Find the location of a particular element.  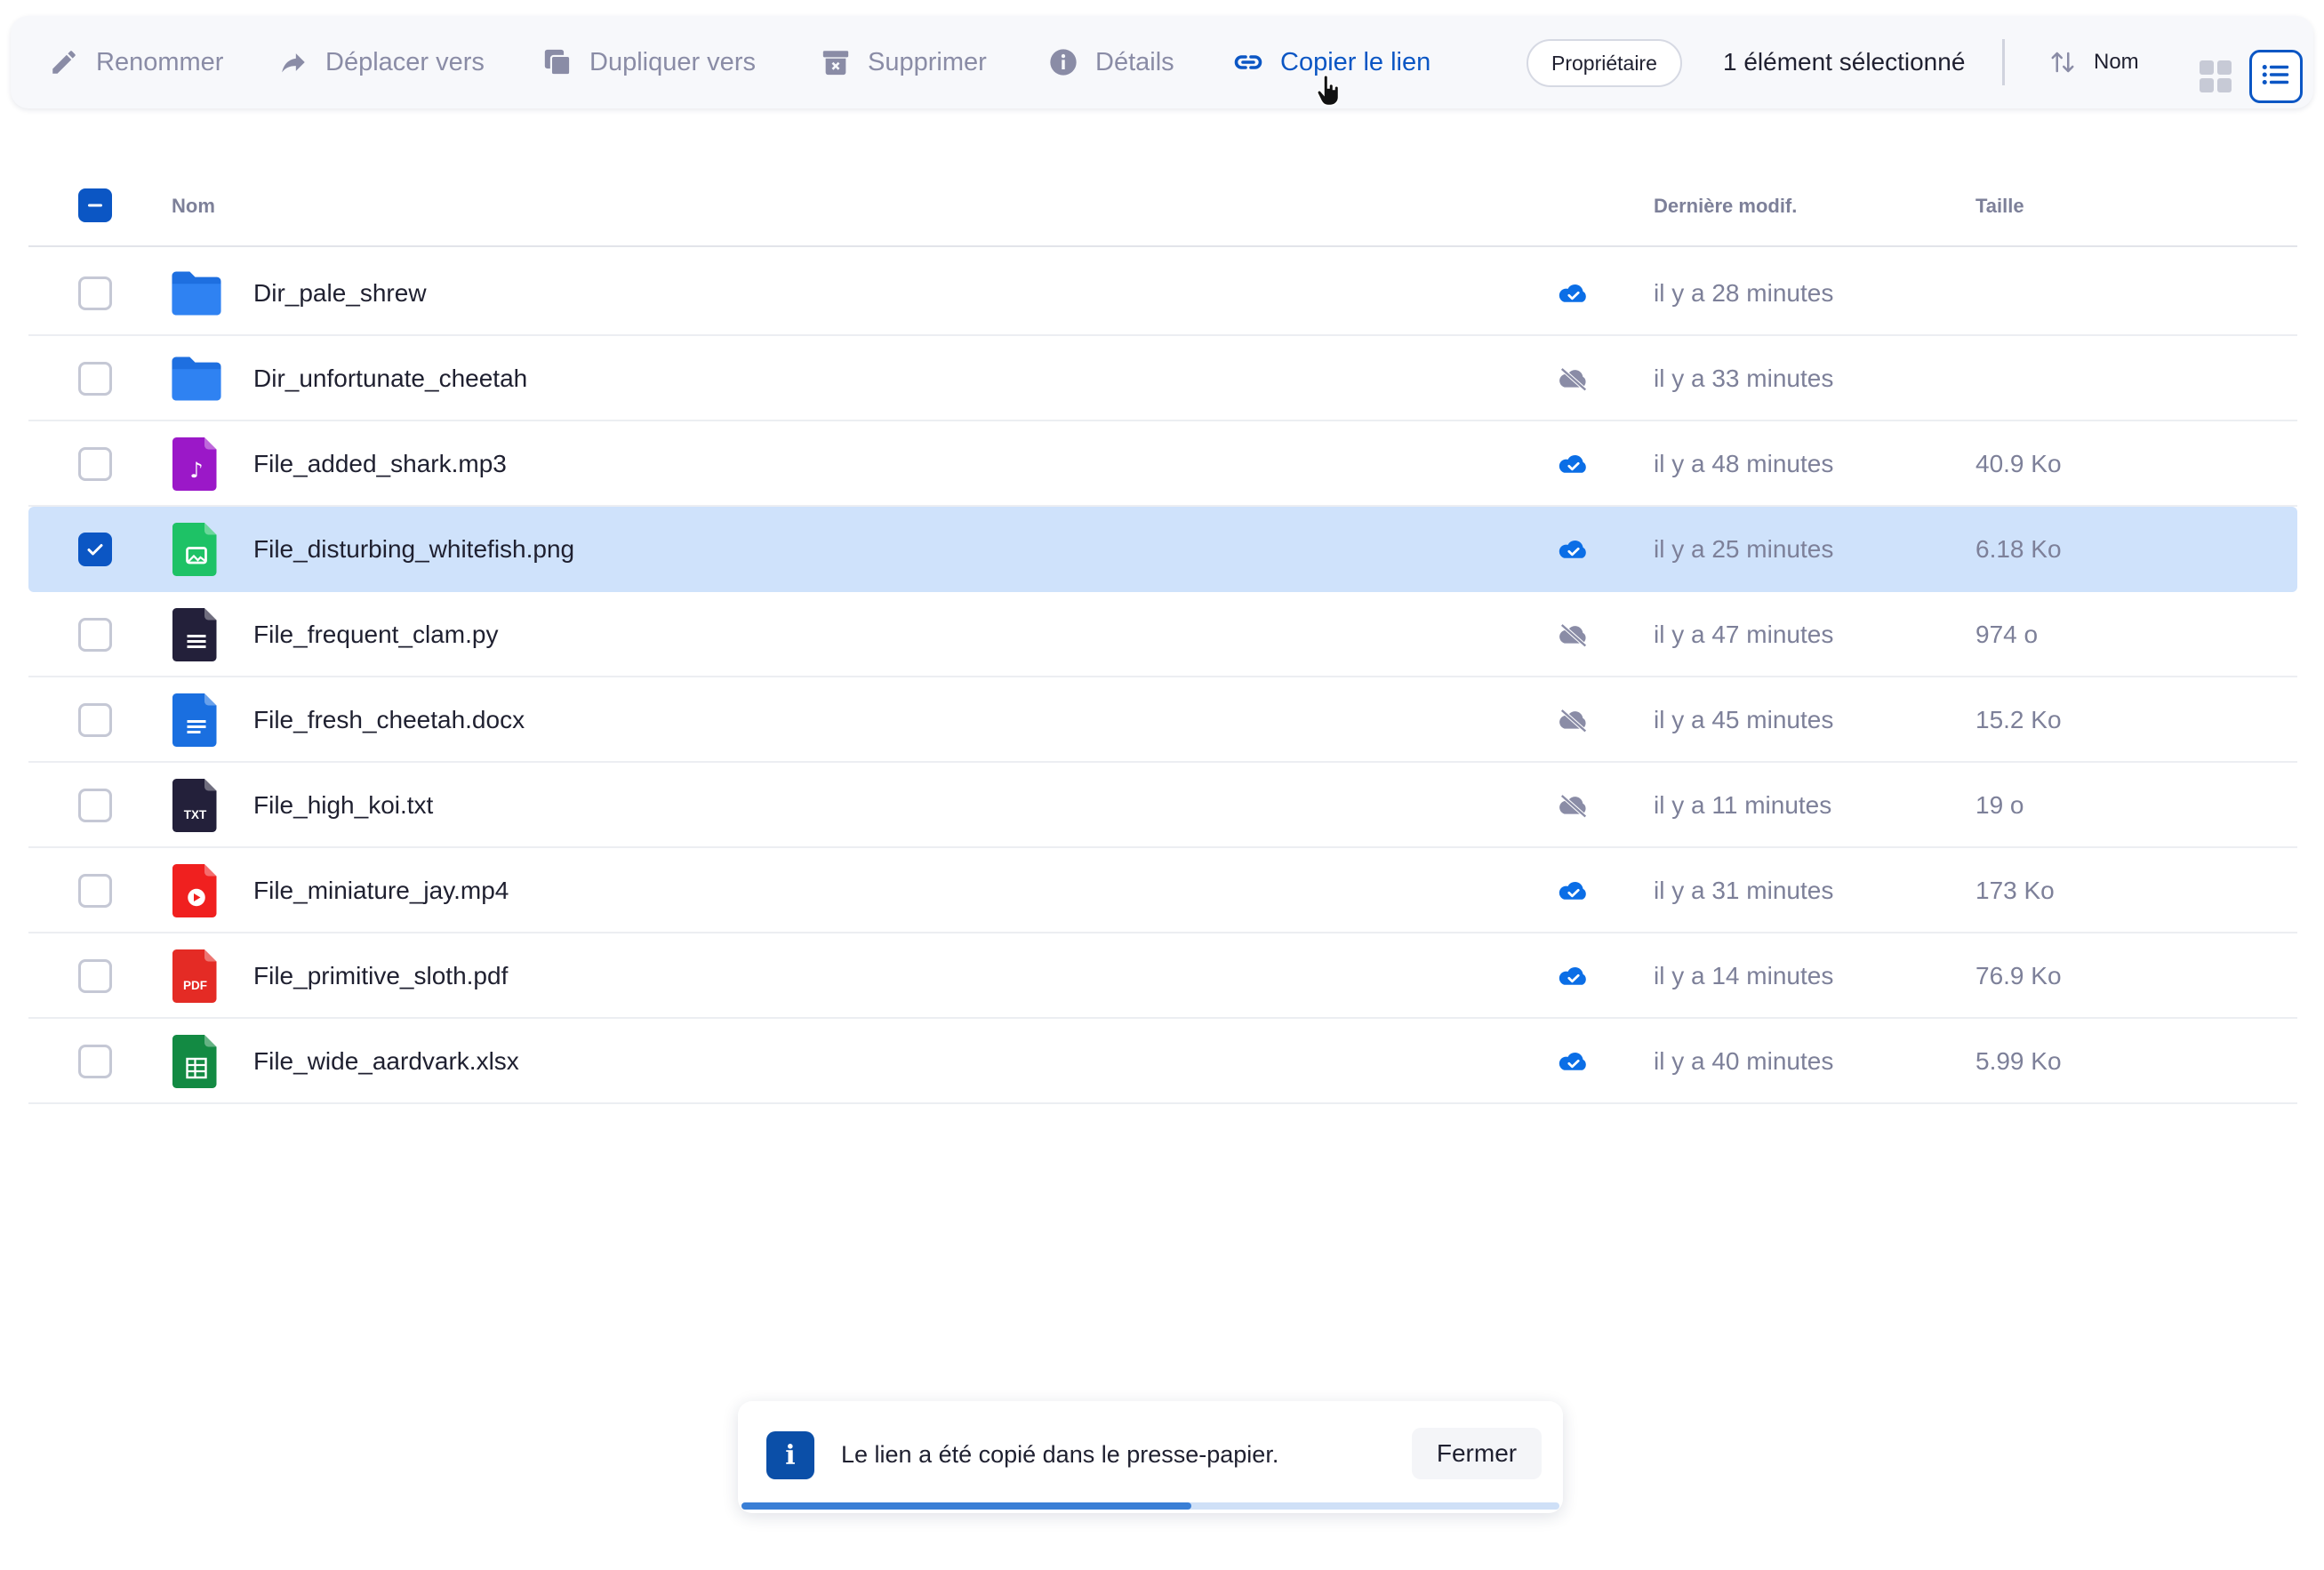

toolbar-divider is located at coordinates (2003, 62).